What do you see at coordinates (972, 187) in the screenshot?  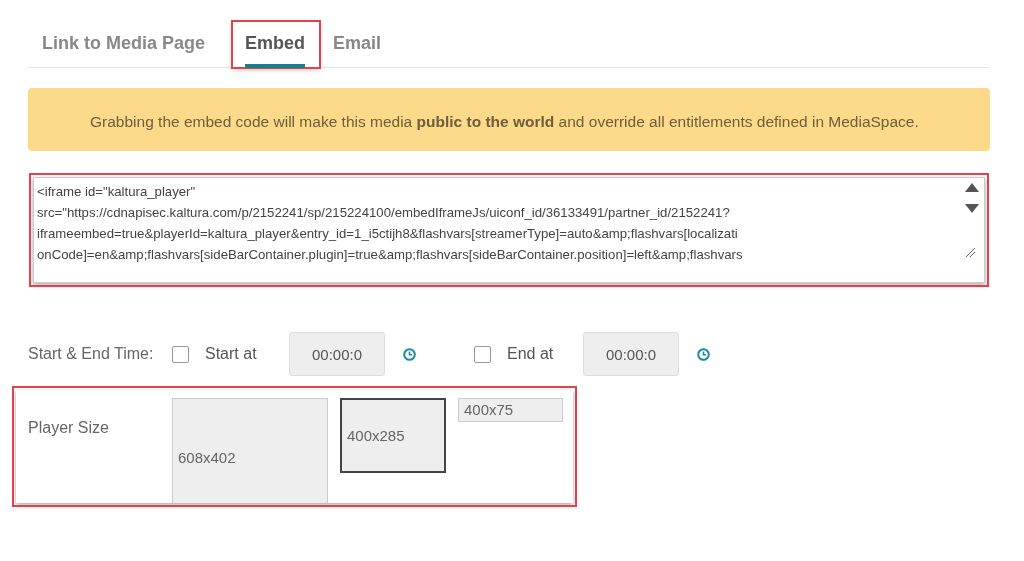 I see `scroll-up-icon` at bounding box center [972, 187].